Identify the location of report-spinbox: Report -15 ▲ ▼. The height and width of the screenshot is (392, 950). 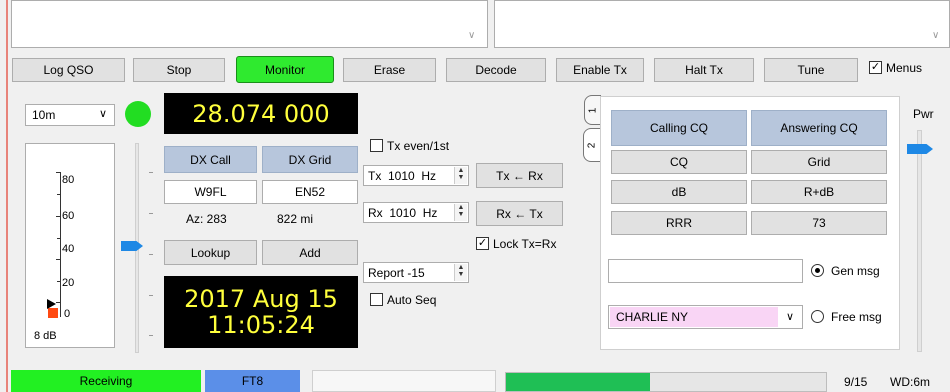
(416, 272).